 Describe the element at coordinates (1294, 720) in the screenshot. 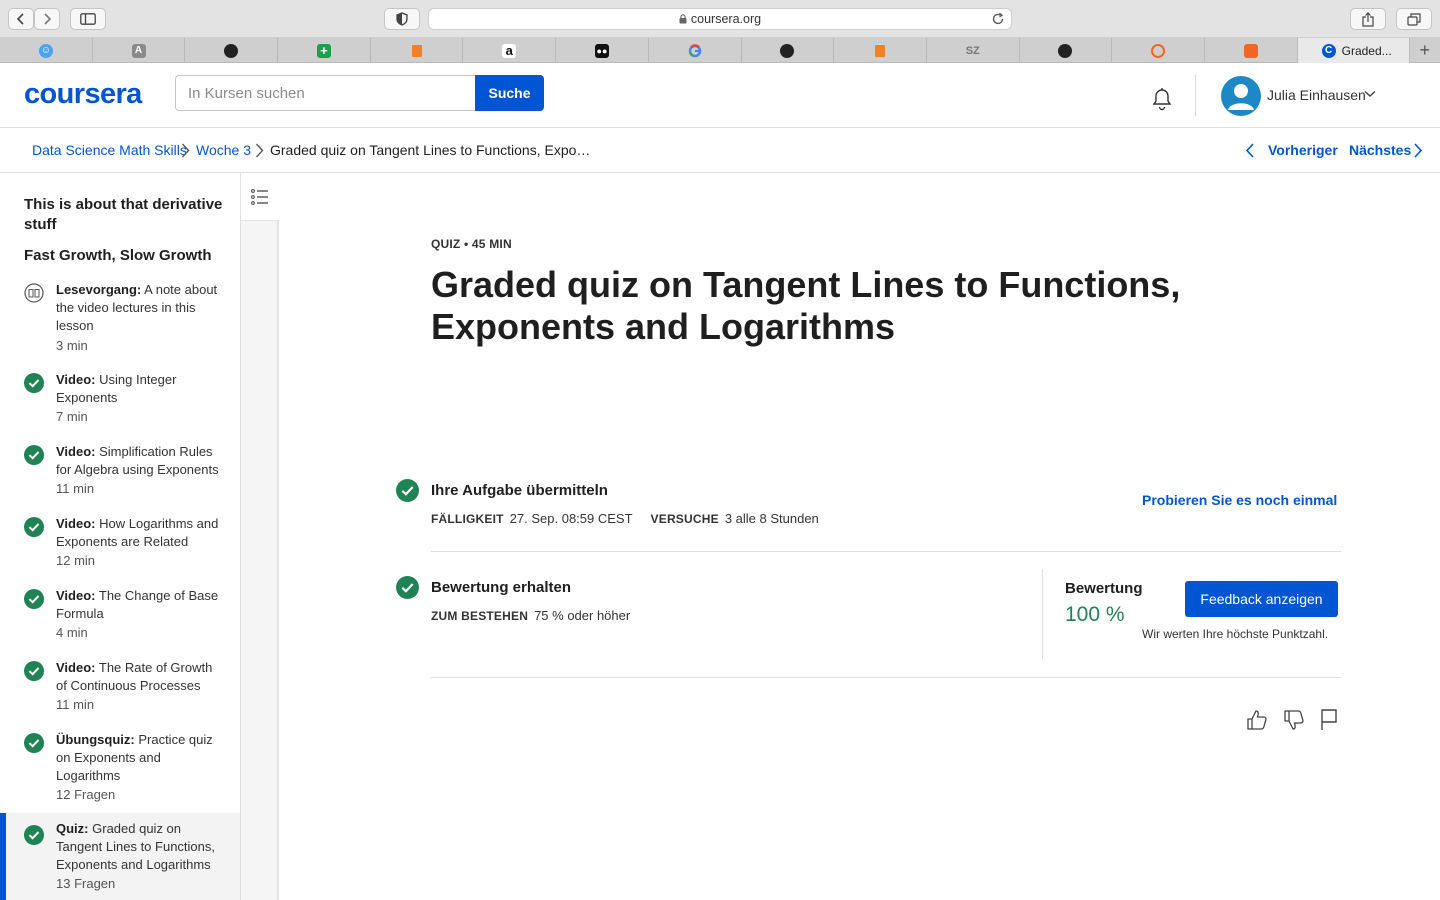

I see `thumbs-down-icon` at that location.